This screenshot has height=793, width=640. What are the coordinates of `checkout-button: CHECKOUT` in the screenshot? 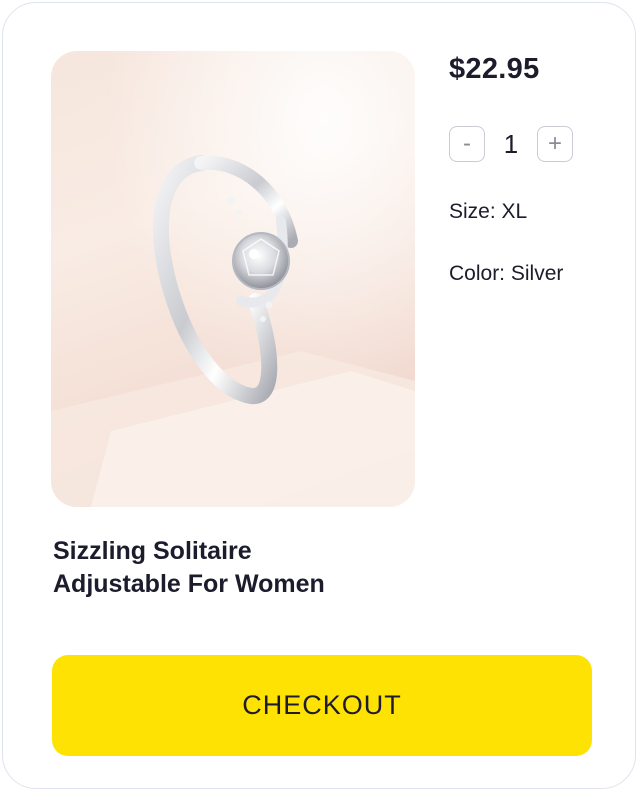 It's located at (322, 705).